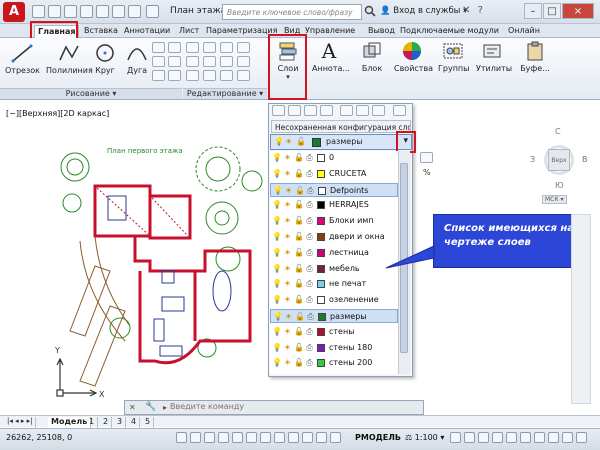  What do you see at coordinates (413, 56) in the screenshot?
I see `properties-button: Свойства` at bounding box center [413, 56].